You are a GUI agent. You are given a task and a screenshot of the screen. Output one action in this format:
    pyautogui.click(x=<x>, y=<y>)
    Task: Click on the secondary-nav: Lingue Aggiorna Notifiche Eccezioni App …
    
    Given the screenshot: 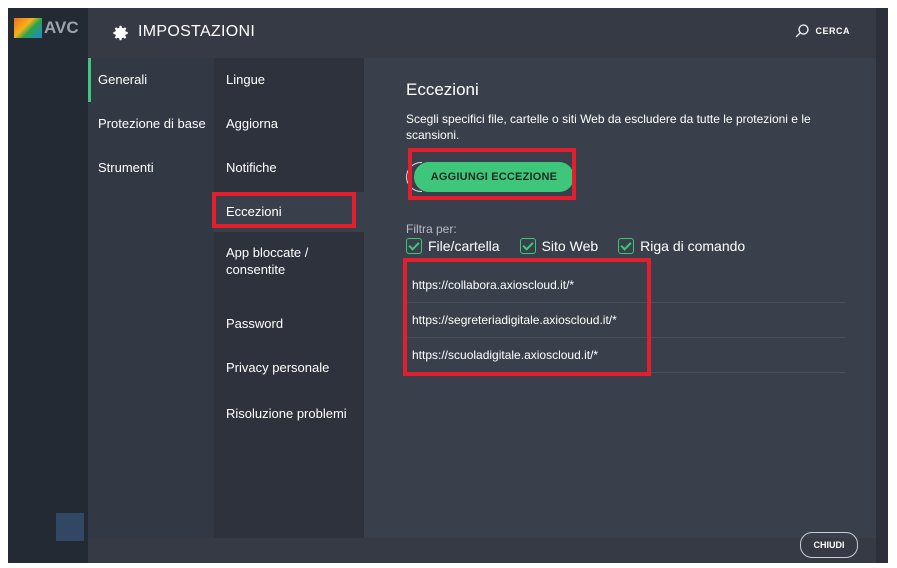 What is the action you would take?
    pyautogui.click(x=289, y=298)
    